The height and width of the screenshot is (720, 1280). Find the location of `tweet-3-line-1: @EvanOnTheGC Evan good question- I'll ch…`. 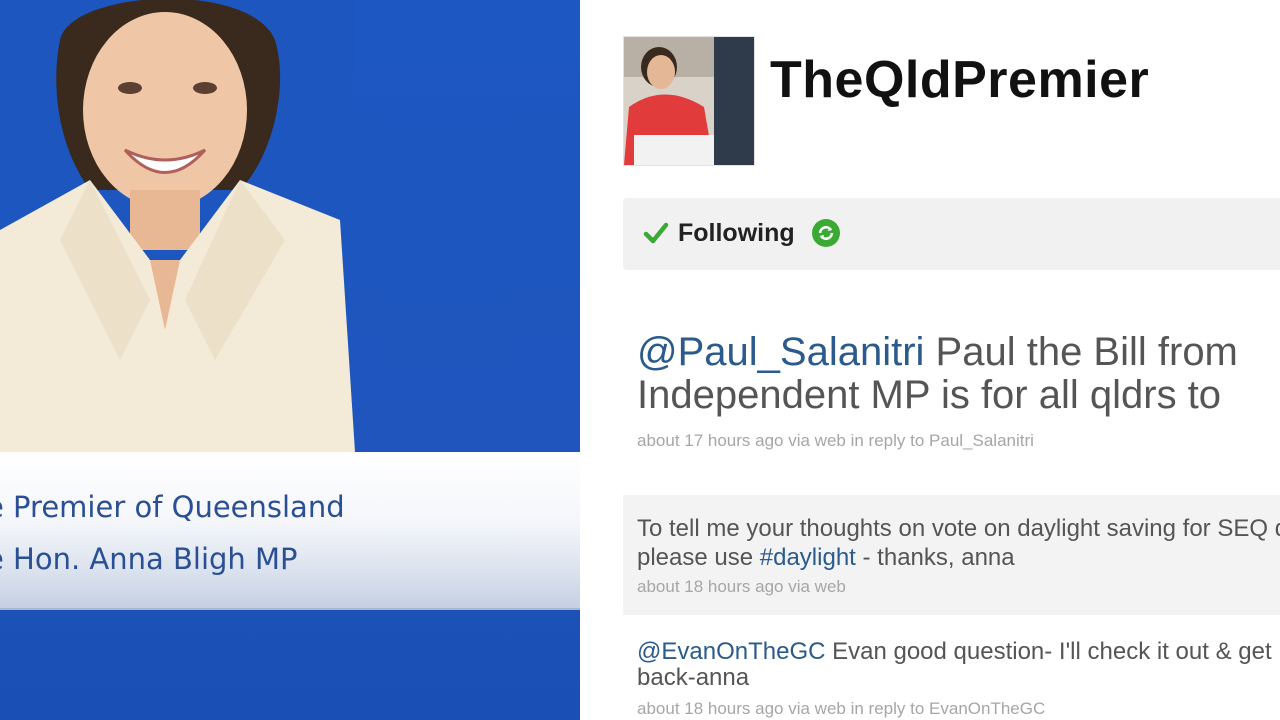

tweet-3-line-1: @EvanOnTheGC Evan good question- I'll ch… is located at coordinates (954, 652).